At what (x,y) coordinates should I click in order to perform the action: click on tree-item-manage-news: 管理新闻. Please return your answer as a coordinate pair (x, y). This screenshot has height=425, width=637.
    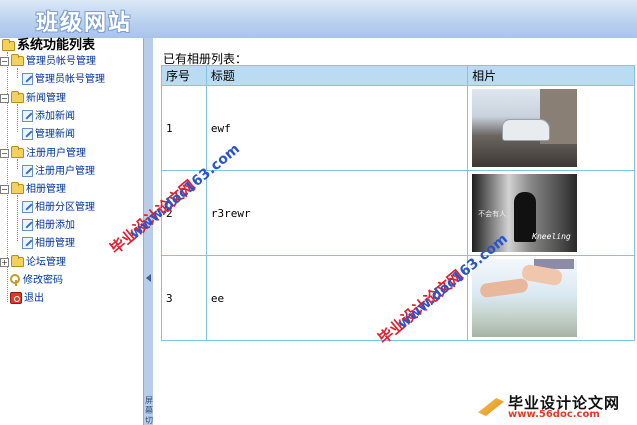
    Looking at the image, I should click on (48, 135).